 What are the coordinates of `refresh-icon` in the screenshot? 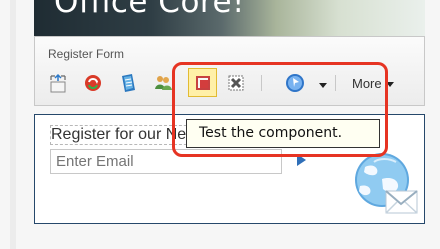 It's located at (93, 83).